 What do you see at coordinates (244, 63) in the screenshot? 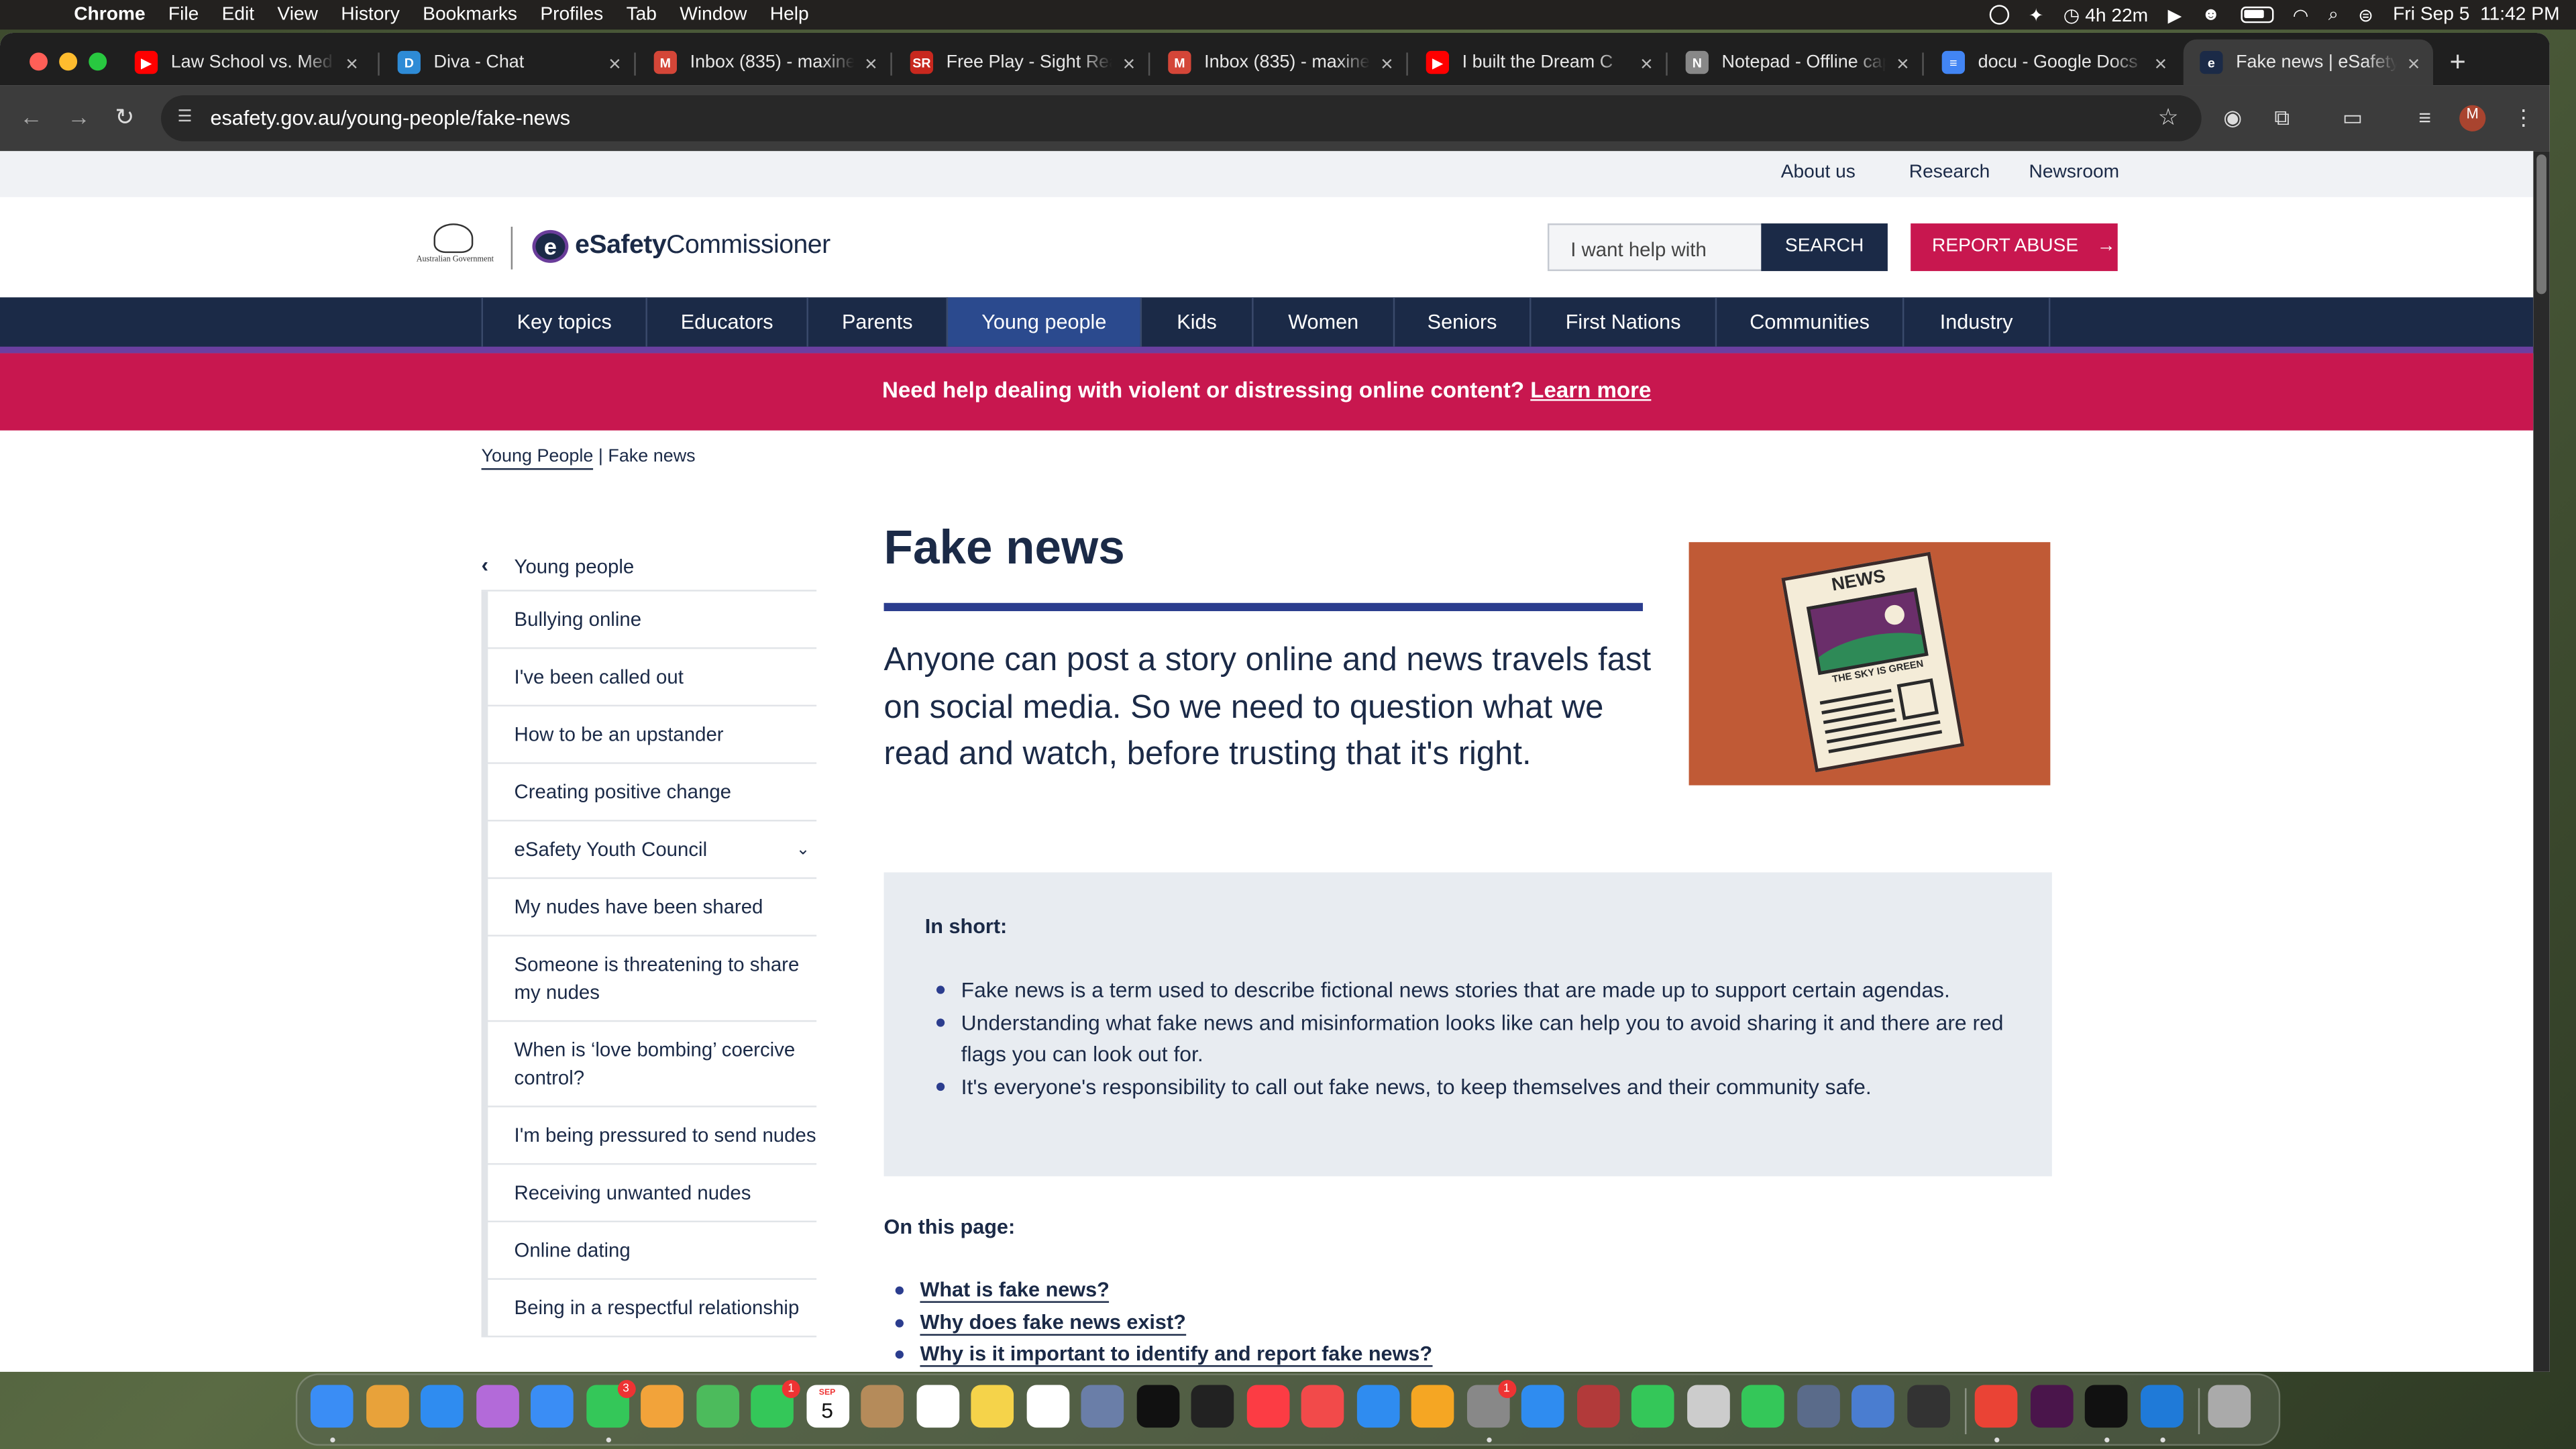
I see `tab: ▶ Law School vs. Med S ×` at bounding box center [244, 63].